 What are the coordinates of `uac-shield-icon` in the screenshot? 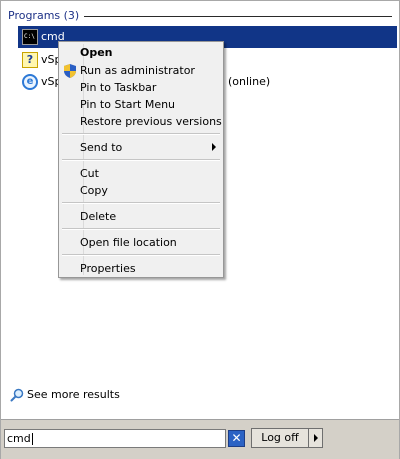 It's located at (70, 71).